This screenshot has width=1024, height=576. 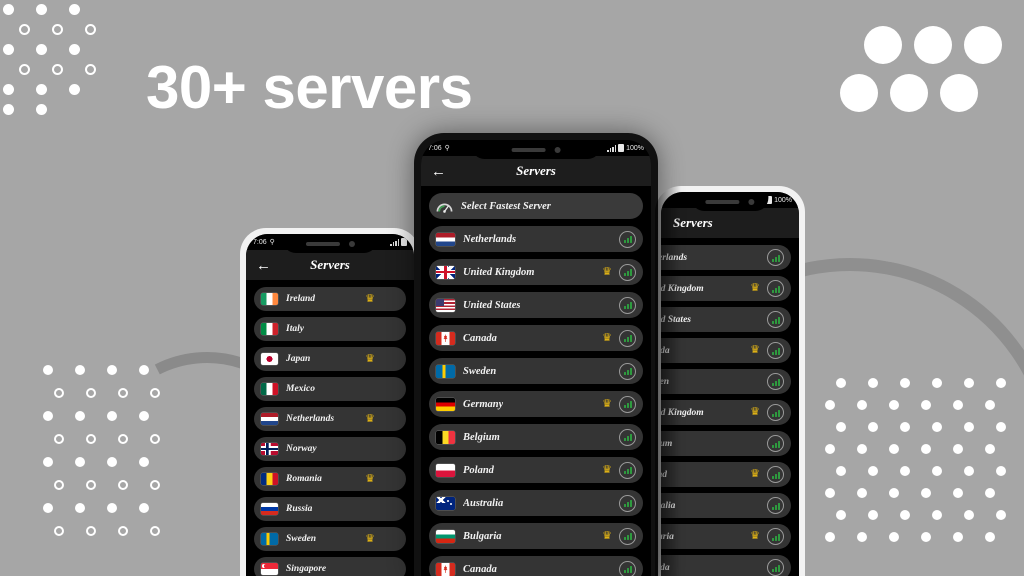 What do you see at coordinates (924, 466) in the screenshot?
I see `dot-pattern-bottom-right` at bounding box center [924, 466].